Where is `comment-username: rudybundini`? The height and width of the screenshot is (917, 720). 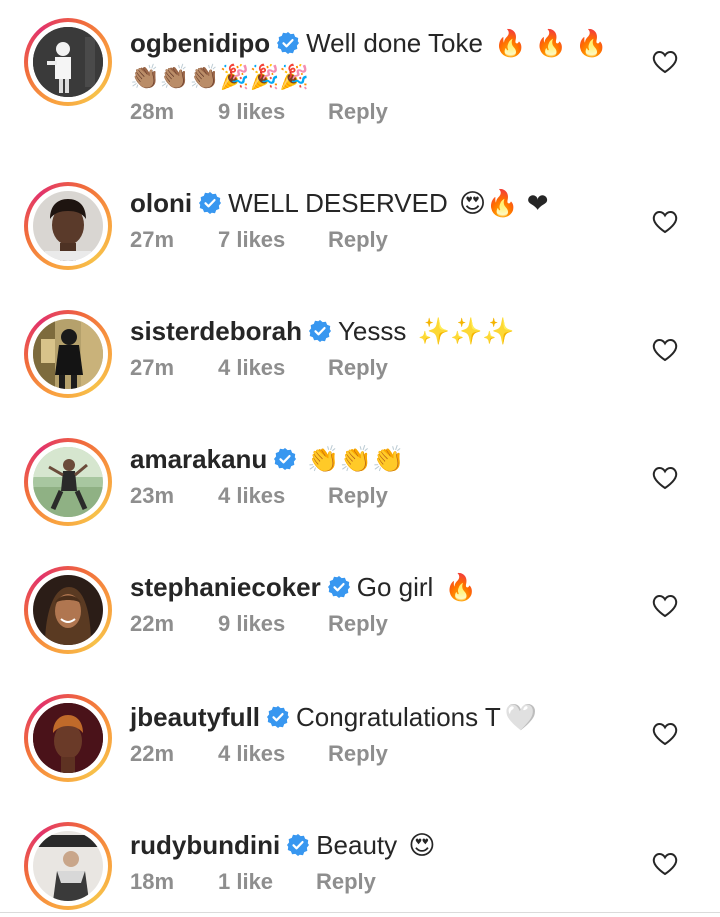
comment-username: rudybundini is located at coordinates (205, 845).